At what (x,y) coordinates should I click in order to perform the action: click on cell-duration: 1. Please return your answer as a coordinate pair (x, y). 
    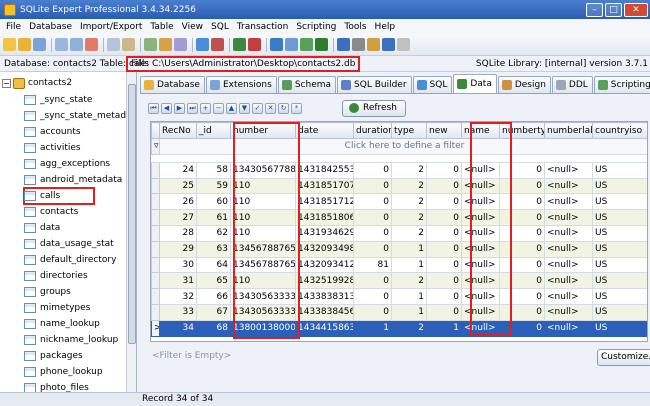
    Looking at the image, I should click on (372, 328).